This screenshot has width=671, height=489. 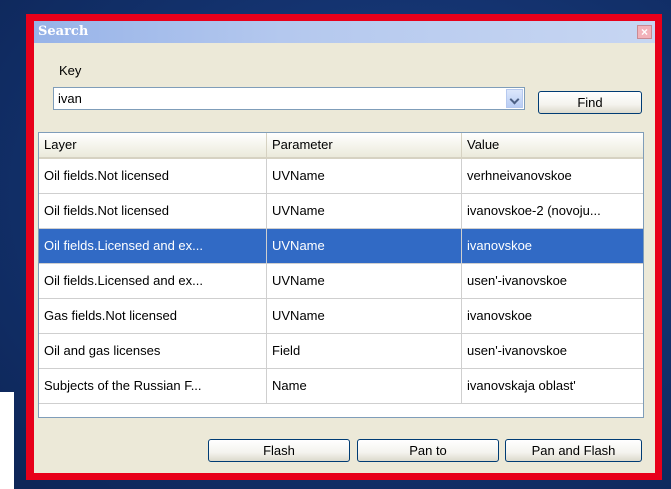 I want to click on column-header-parameter: Parameter, so click(x=364, y=145).